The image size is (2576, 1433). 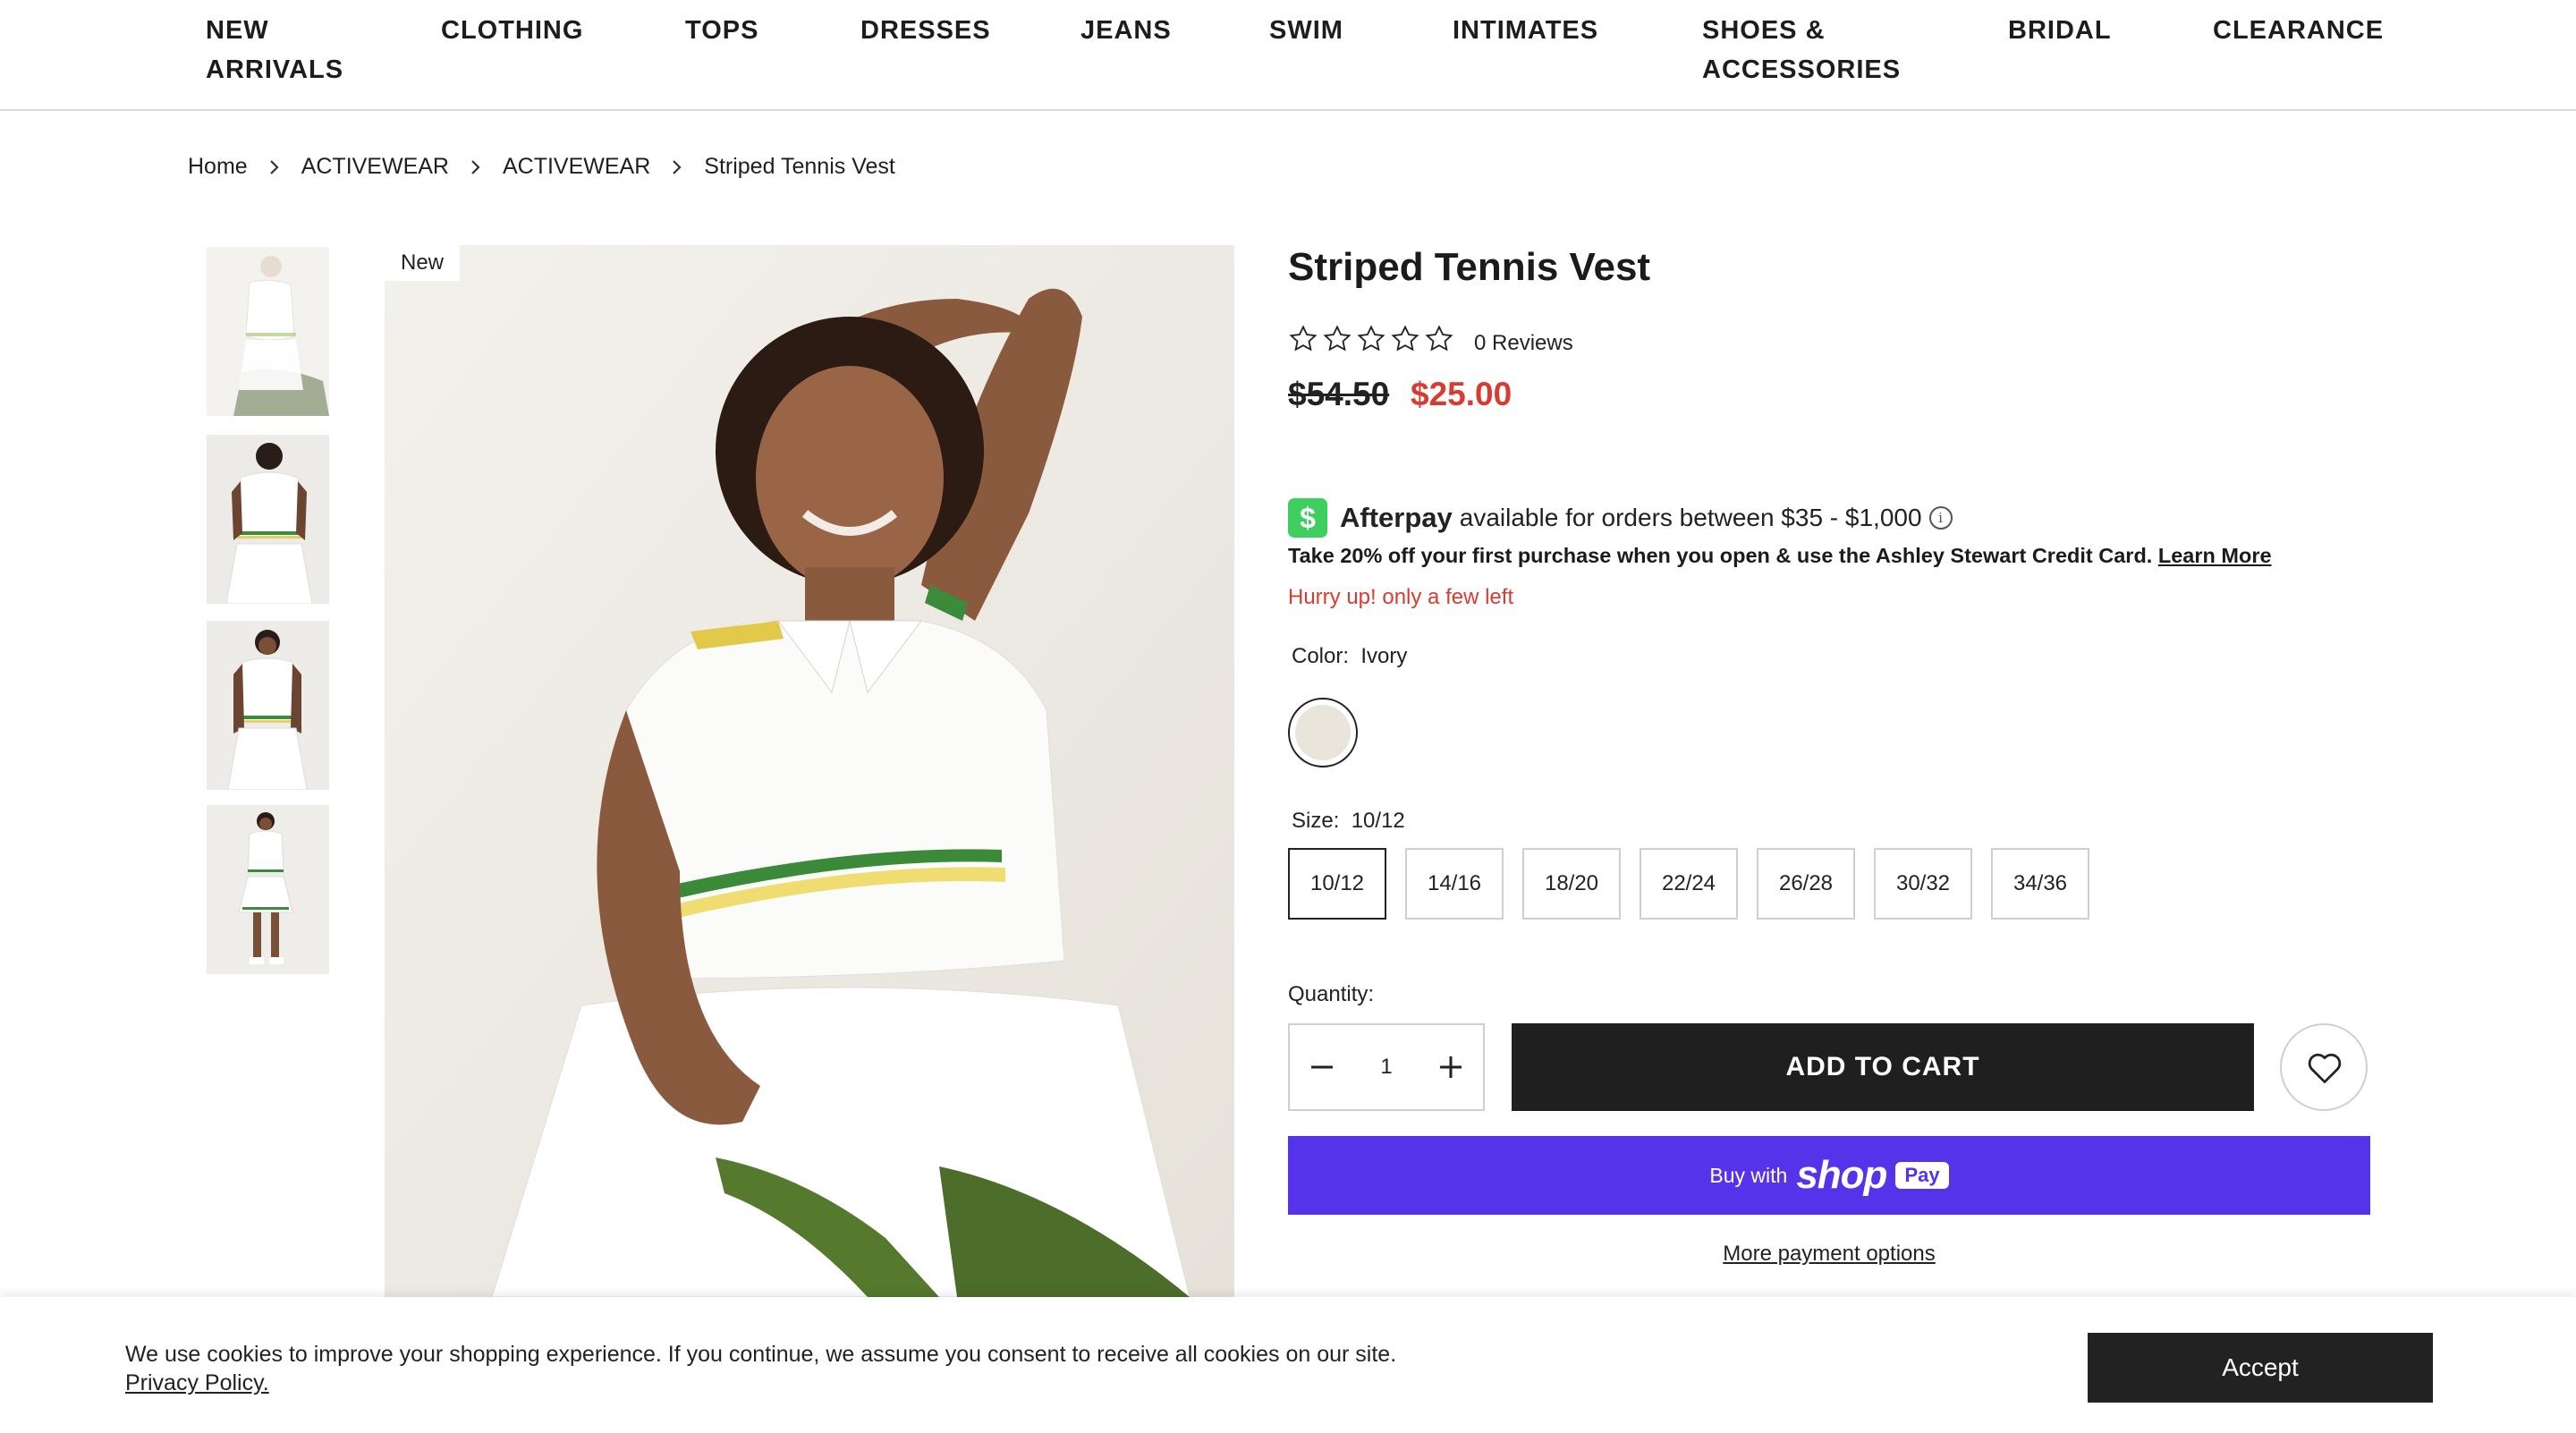 I want to click on color-swatch-ivory, so click(x=1323, y=732).